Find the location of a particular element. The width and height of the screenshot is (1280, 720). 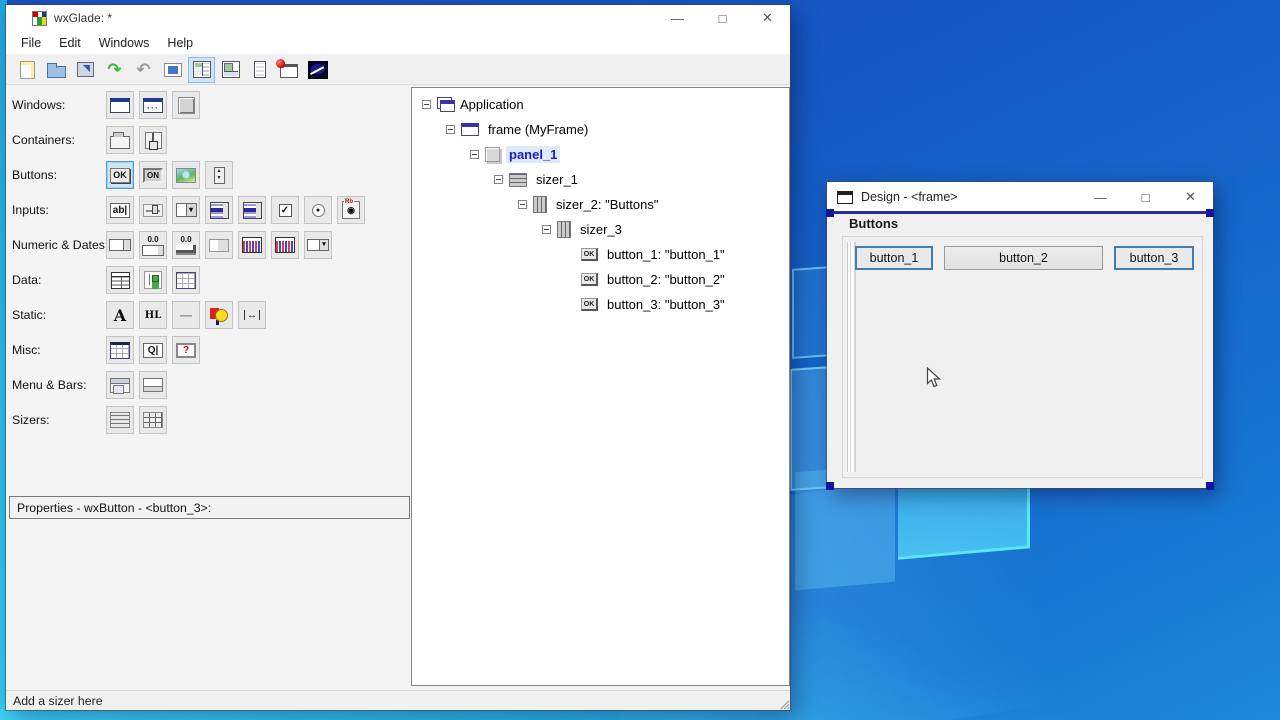

layout-1-icon is located at coordinates (201, 69).